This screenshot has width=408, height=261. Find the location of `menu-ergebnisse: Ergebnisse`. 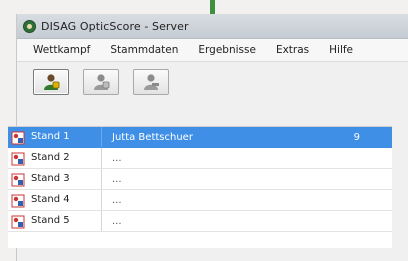

menu-ergebnisse: Ergebnisse is located at coordinates (227, 50).